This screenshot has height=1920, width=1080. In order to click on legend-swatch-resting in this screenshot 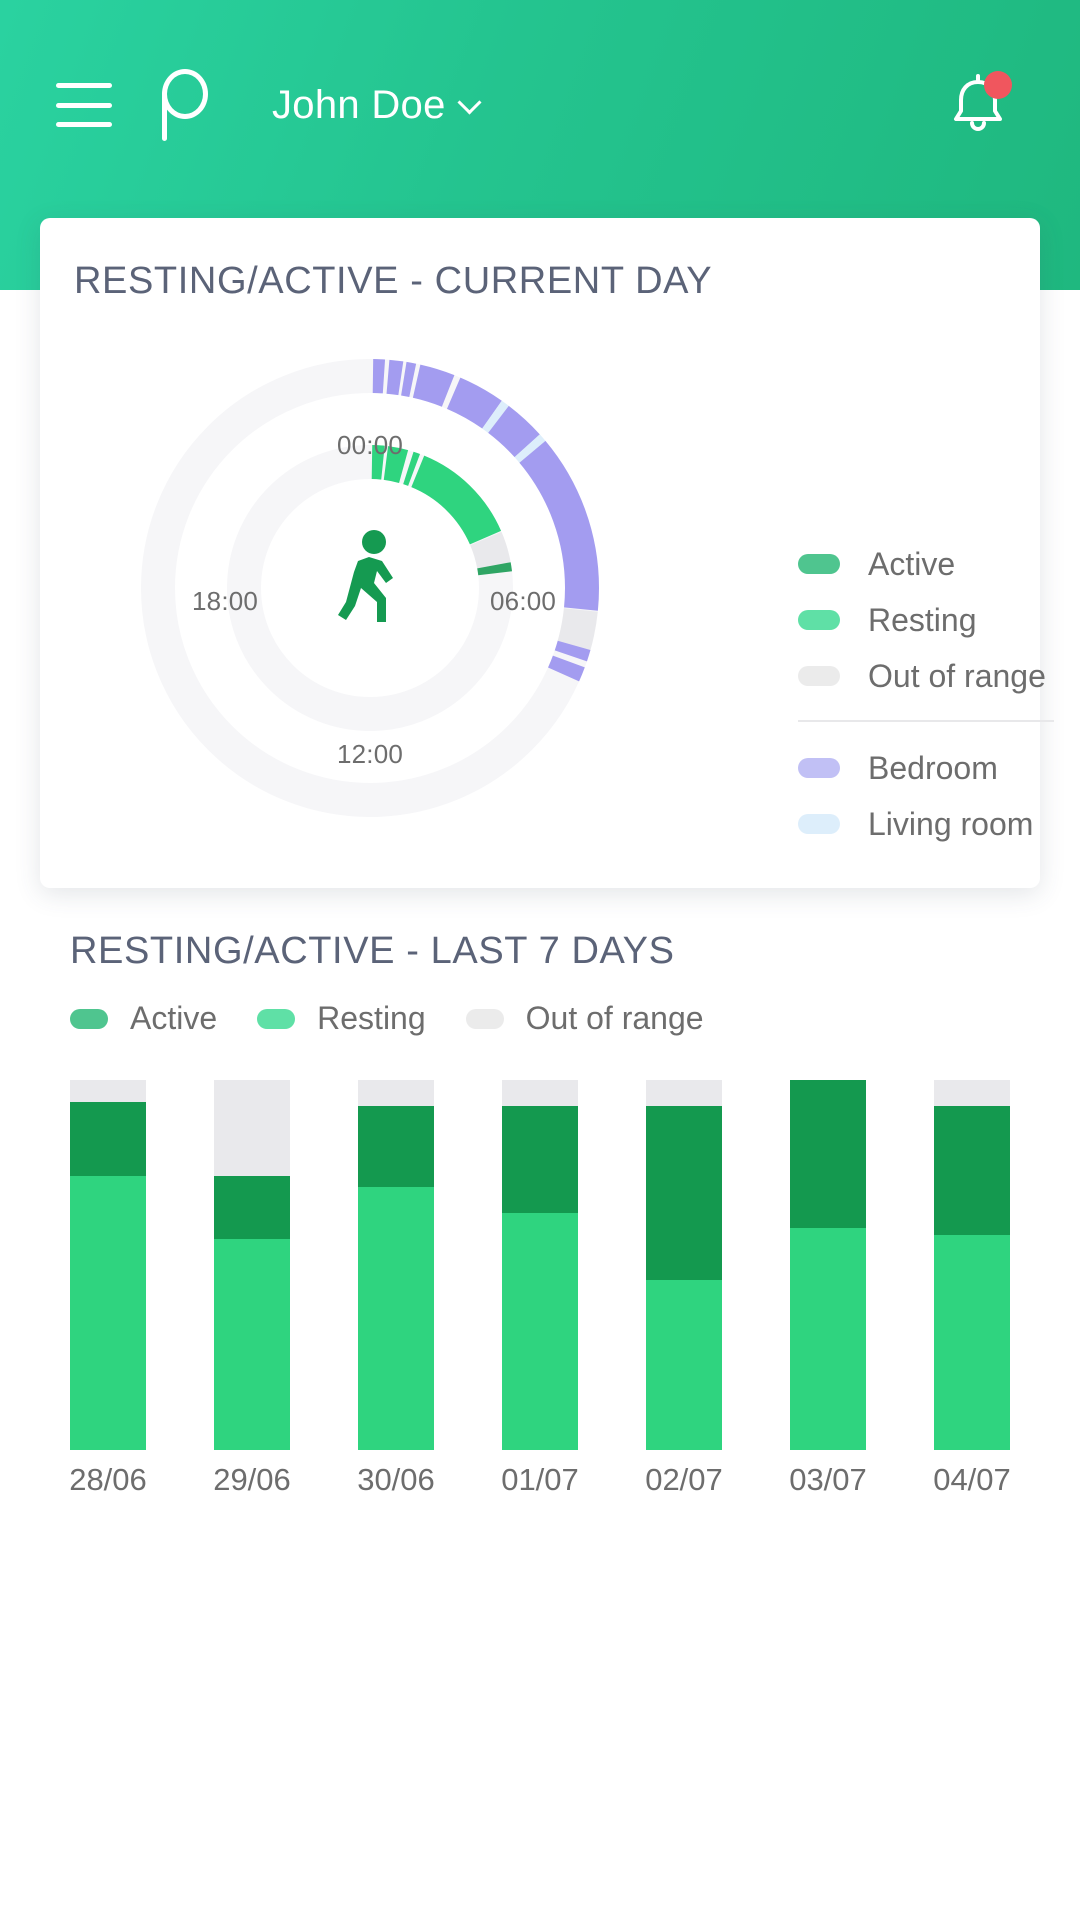, I will do `click(819, 620)`.